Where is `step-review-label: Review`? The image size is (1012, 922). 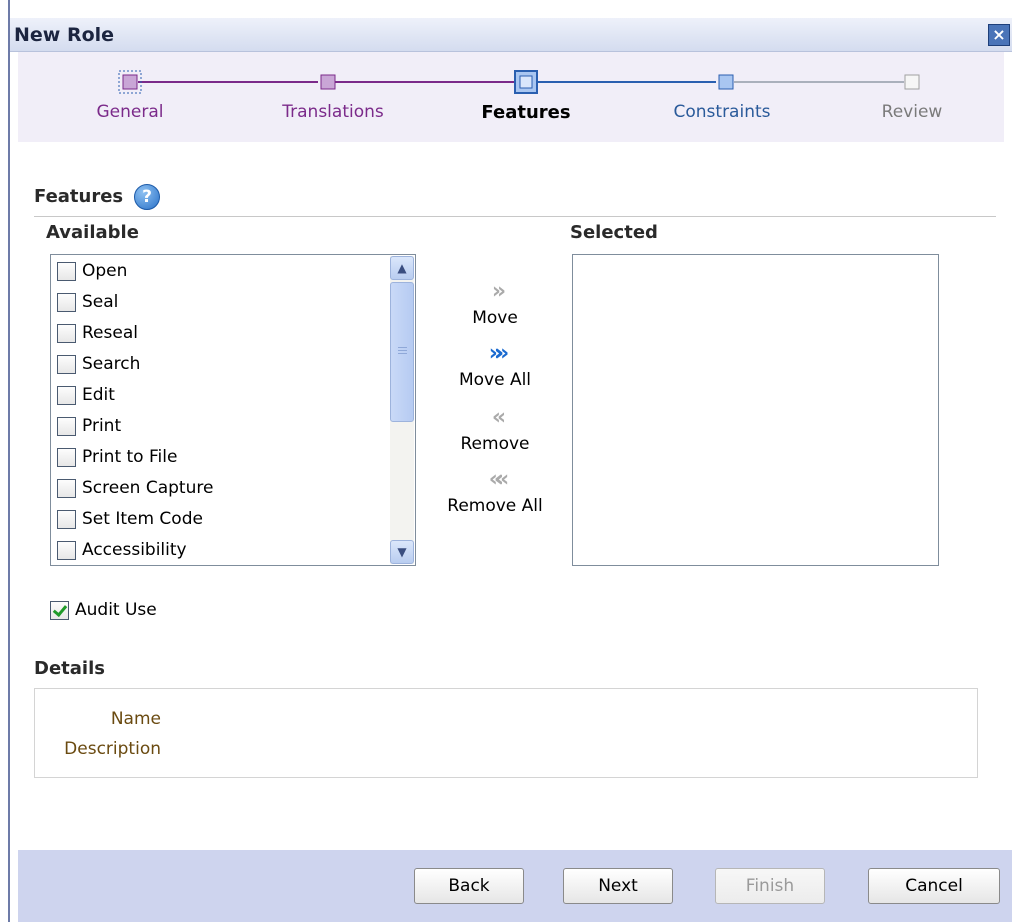
step-review-label: Review is located at coordinates (912, 112).